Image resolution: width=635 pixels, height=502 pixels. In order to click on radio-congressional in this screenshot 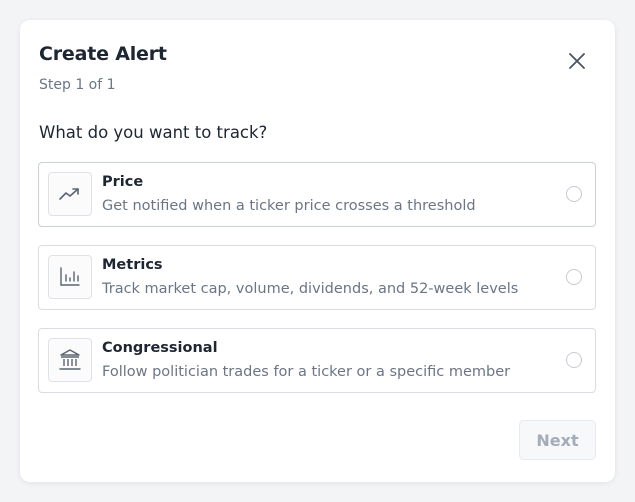, I will do `click(574, 360)`.